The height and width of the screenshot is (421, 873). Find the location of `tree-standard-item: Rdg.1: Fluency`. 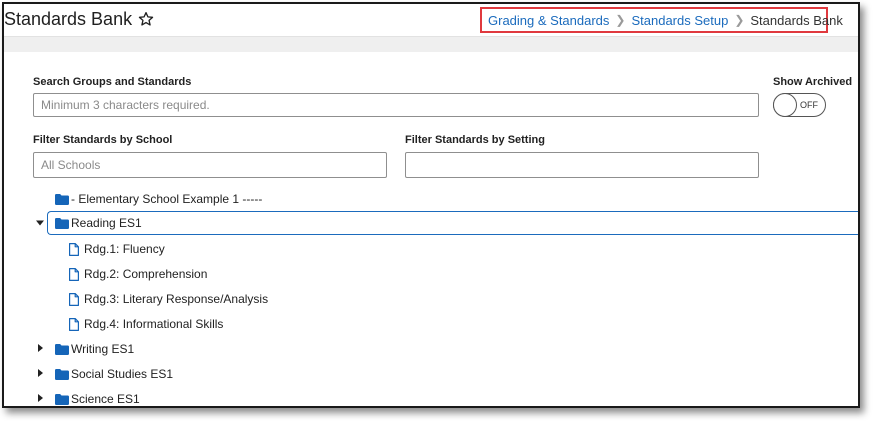

tree-standard-item: Rdg.1: Fluency is located at coordinates (117, 249).